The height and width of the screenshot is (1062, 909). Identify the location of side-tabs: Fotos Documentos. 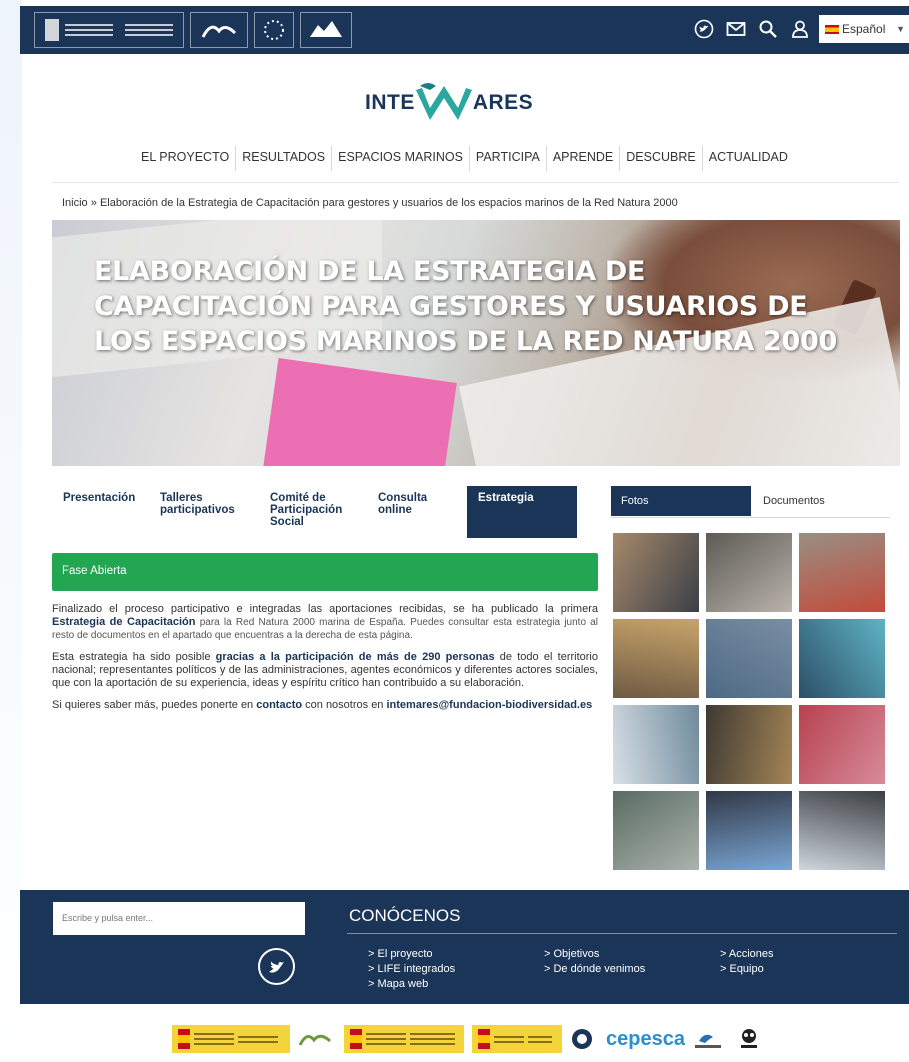
(750, 502).